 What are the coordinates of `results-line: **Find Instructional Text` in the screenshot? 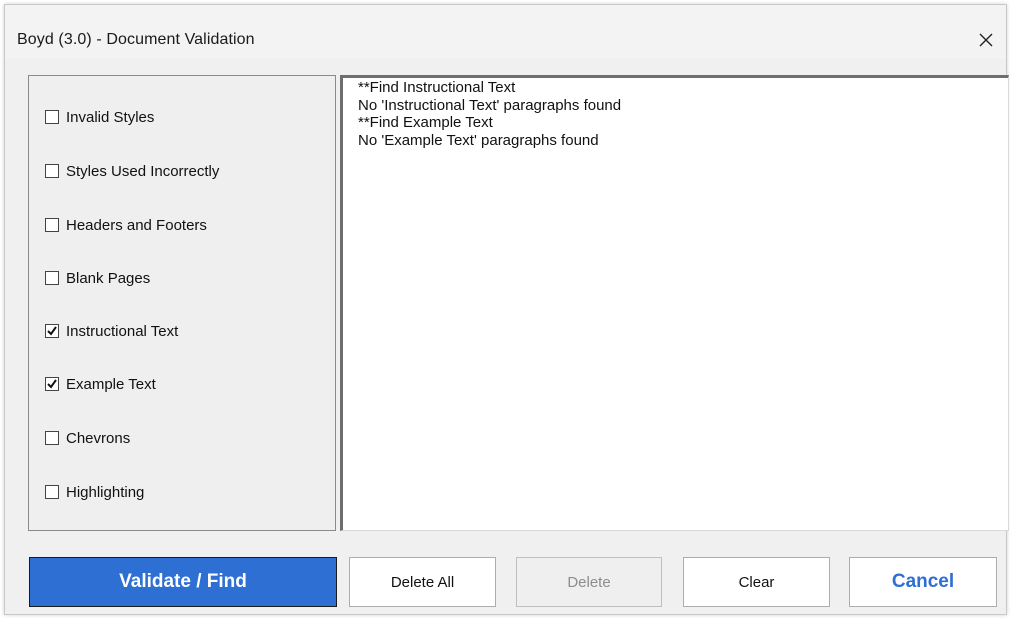 It's located at (437, 87).